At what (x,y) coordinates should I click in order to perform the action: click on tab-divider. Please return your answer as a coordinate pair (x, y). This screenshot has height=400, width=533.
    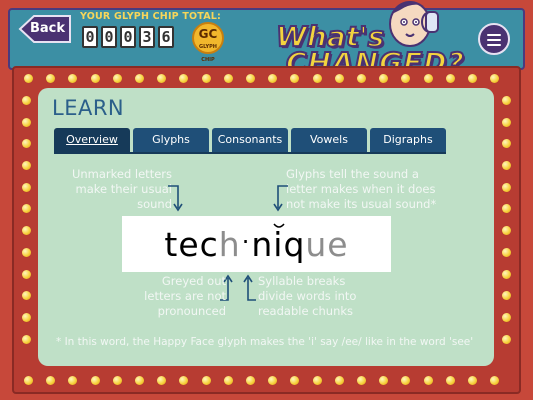
    Looking at the image, I should click on (250, 153).